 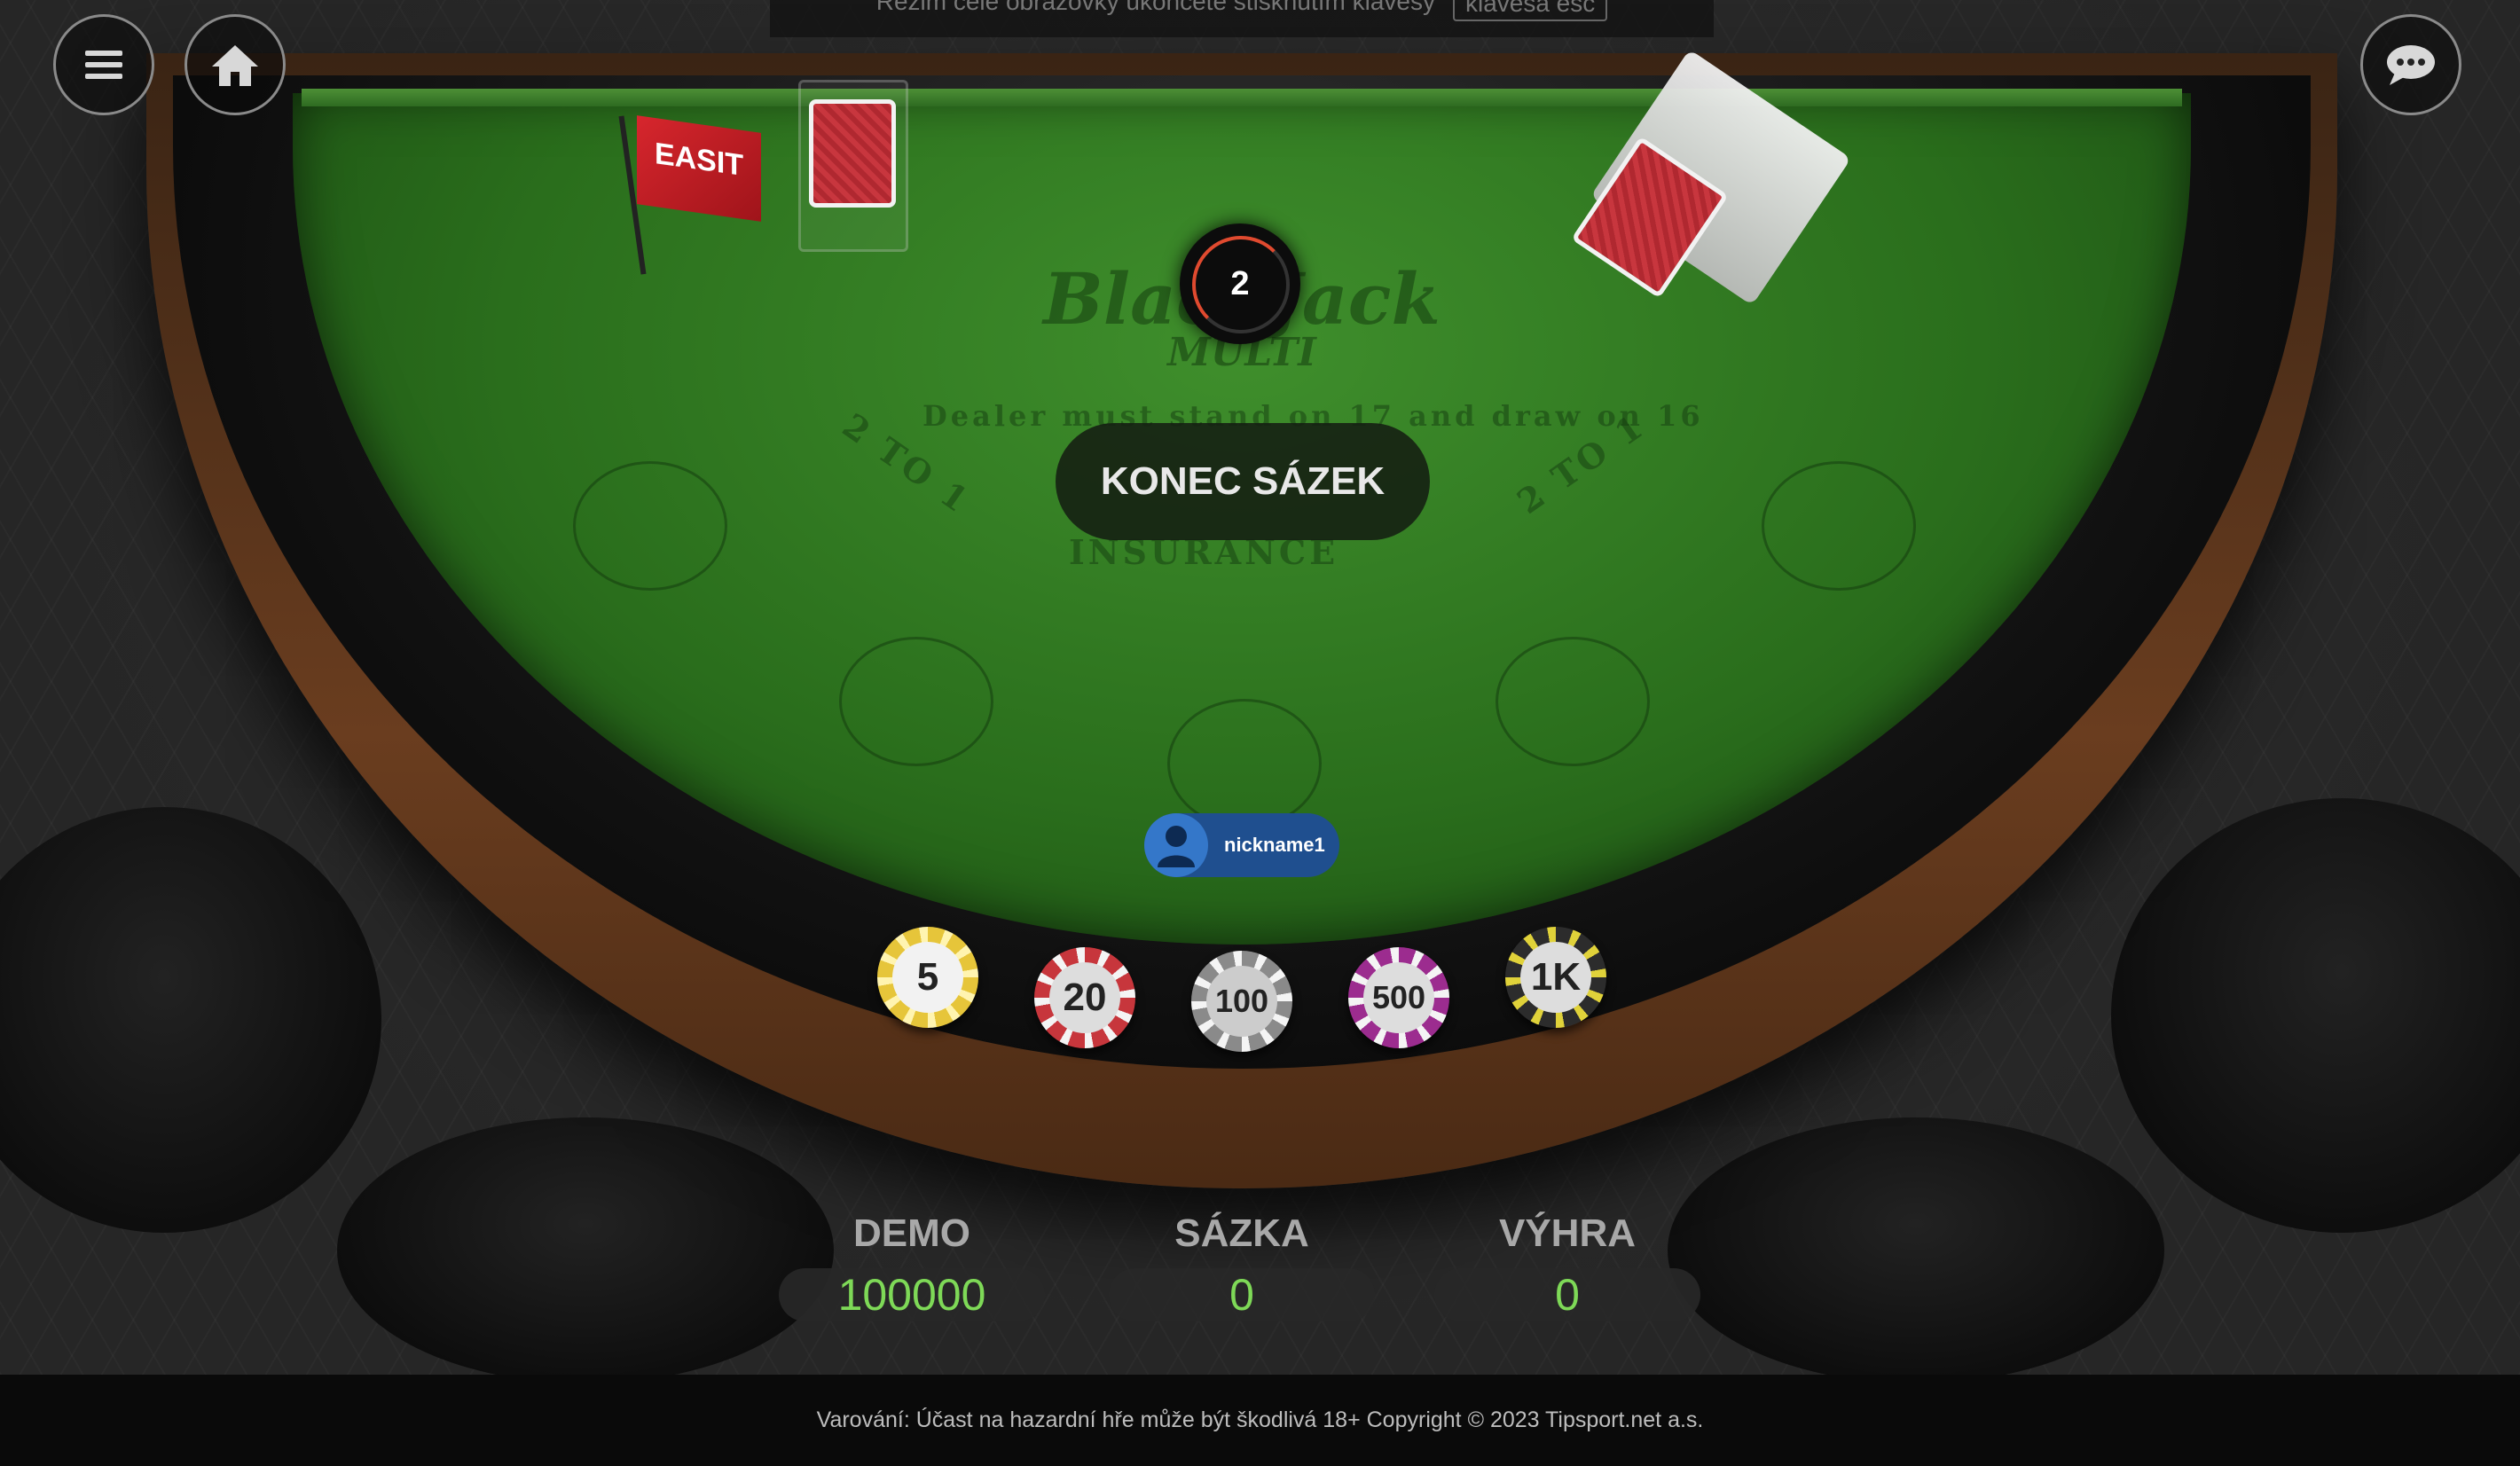 I want to click on menu-icon, so click(x=103, y=65).